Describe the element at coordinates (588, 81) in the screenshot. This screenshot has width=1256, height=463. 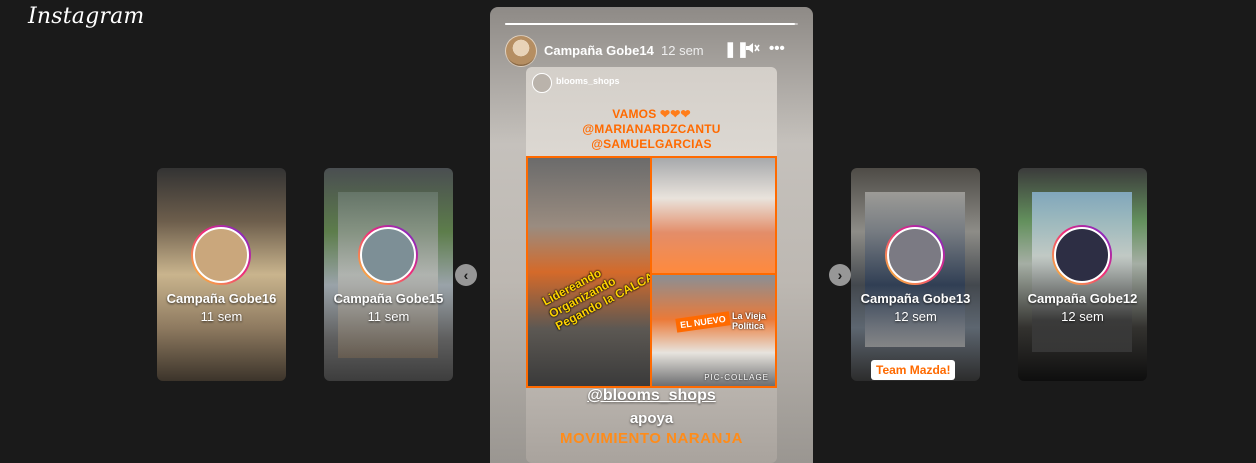
I see `repost-username: blooms_shops` at that location.